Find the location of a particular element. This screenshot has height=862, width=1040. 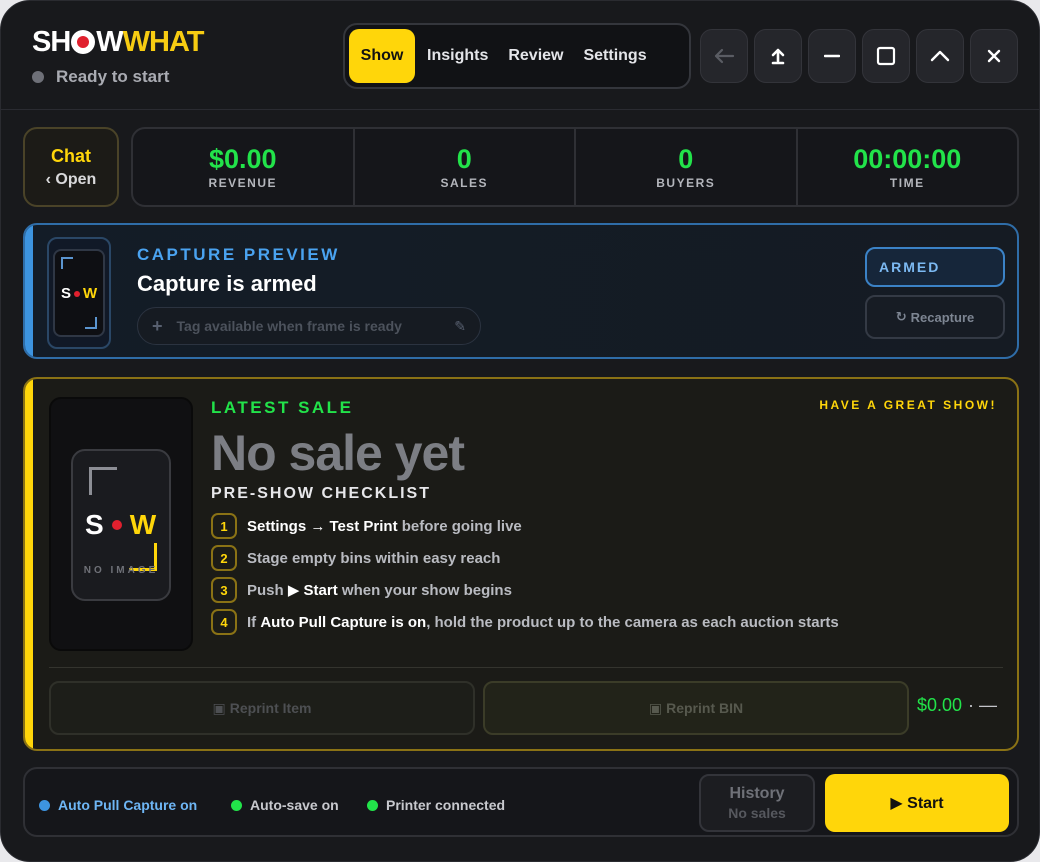

logo-text-what: WHAT is located at coordinates (163, 42).